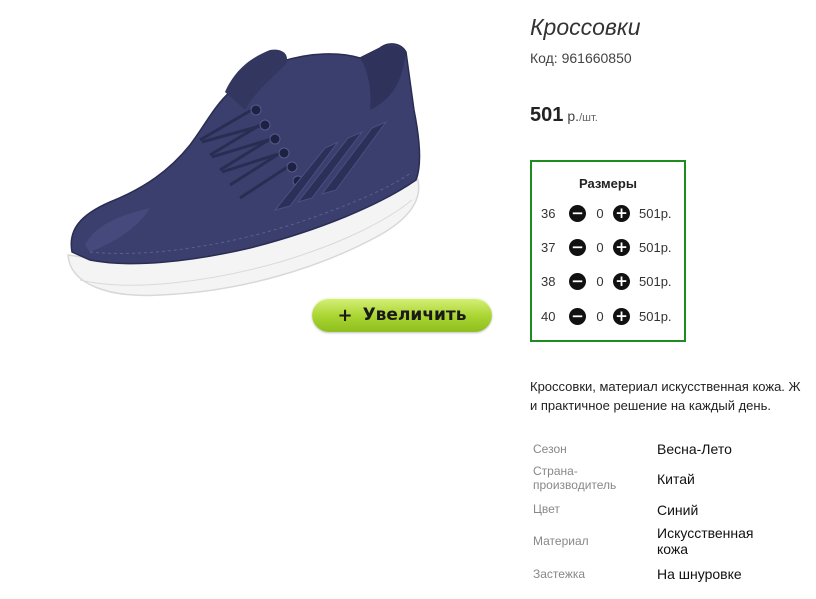 Image resolution: width=816 pixels, height=599 pixels. What do you see at coordinates (548, 247) in the screenshot?
I see `size-value: 37` at bounding box center [548, 247].